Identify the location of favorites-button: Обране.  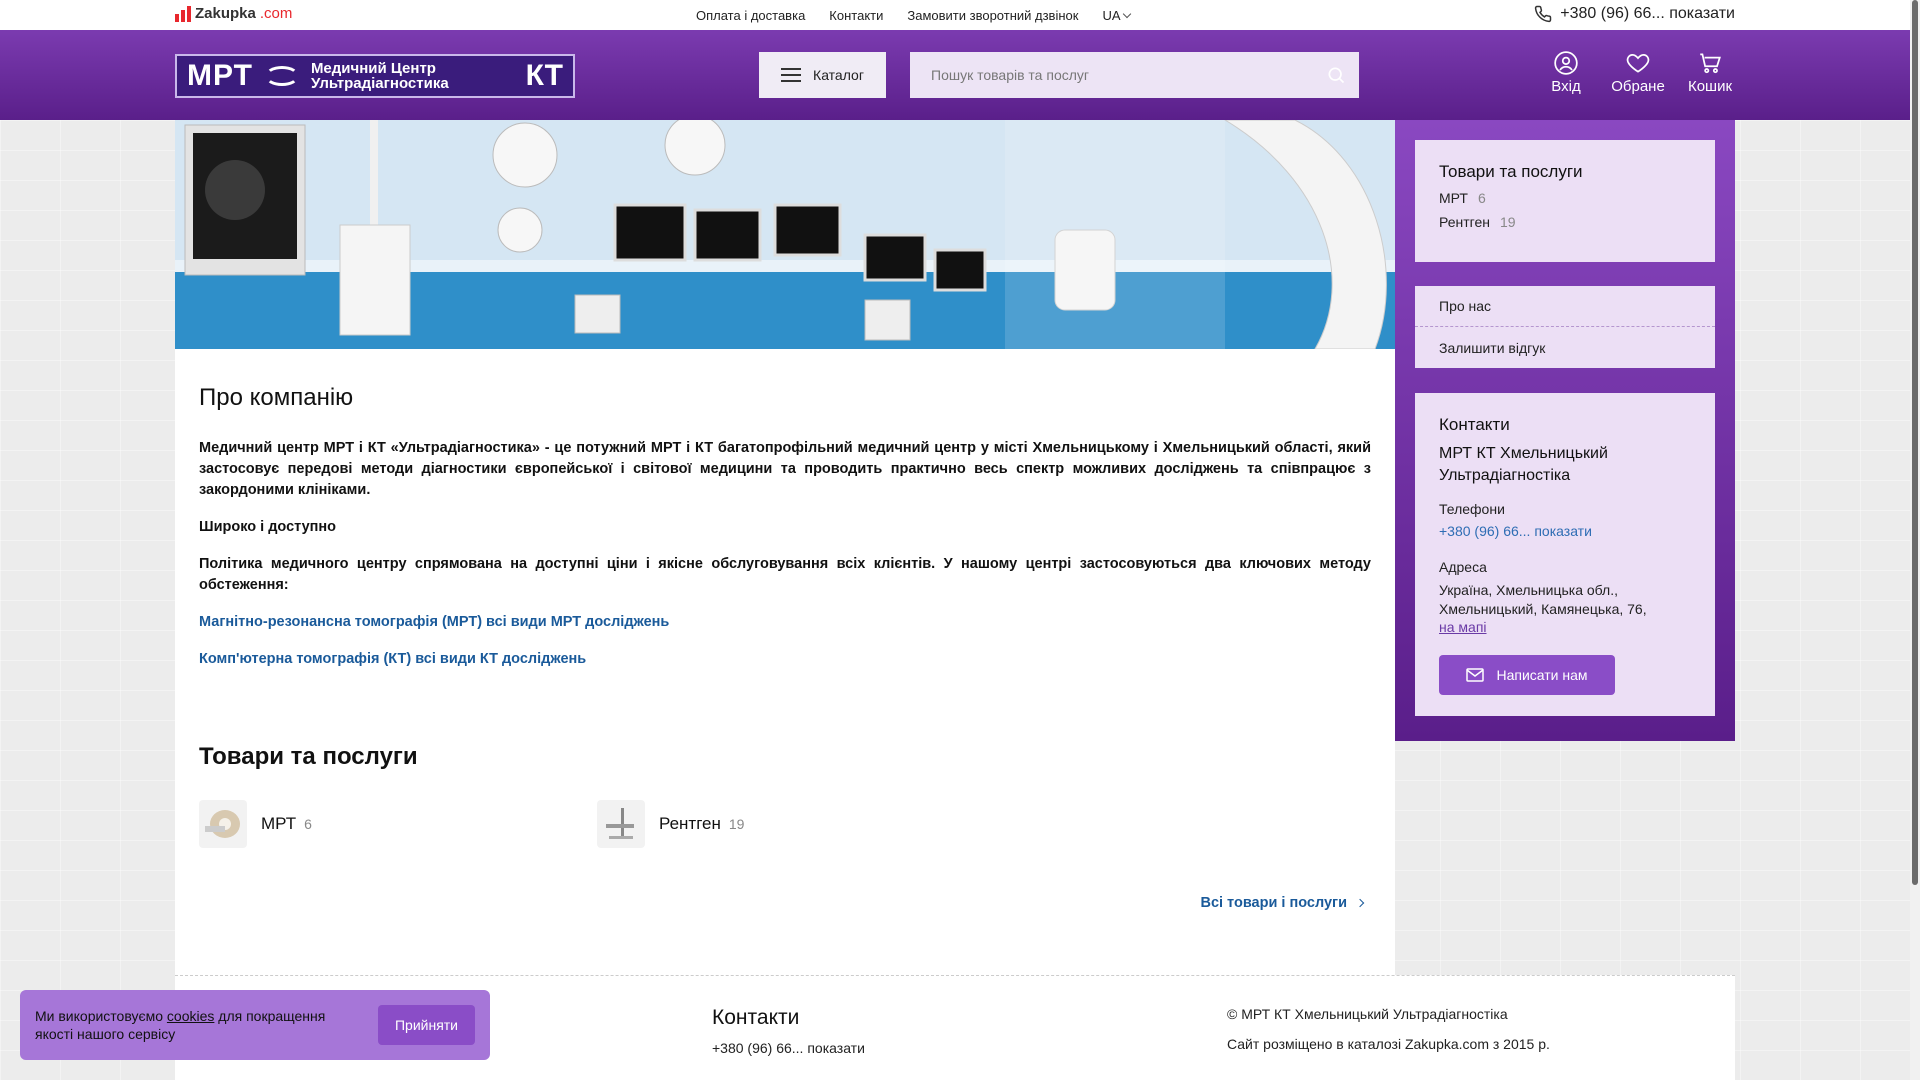
(1638, 72).